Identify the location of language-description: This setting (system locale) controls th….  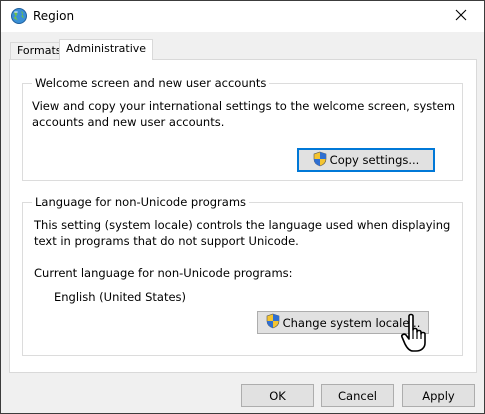
(242, 233).